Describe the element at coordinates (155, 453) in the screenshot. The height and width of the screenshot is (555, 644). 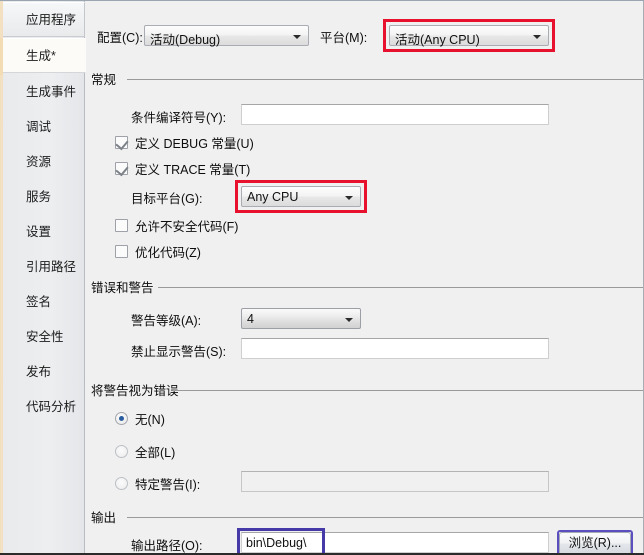
I see `warnings-all-label: 全部(L)` at that location.